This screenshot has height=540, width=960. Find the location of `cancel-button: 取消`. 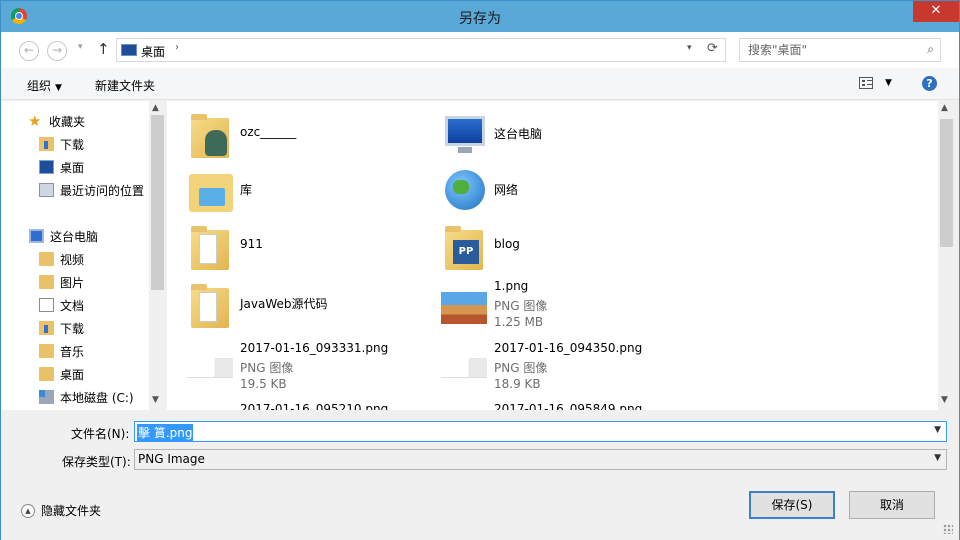

cancel-button: 取消 is located at coordinates (892, 505).